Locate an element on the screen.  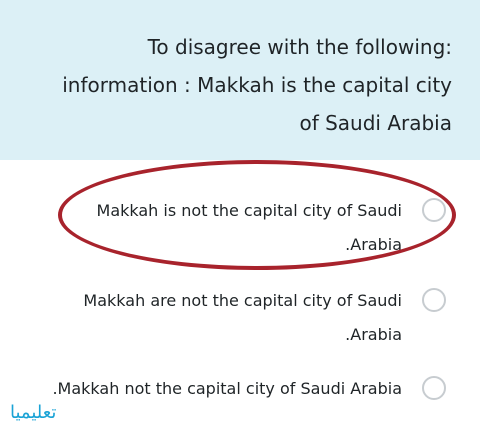
question-line: of Saudi Arabia is located at coordinates (375, 123).